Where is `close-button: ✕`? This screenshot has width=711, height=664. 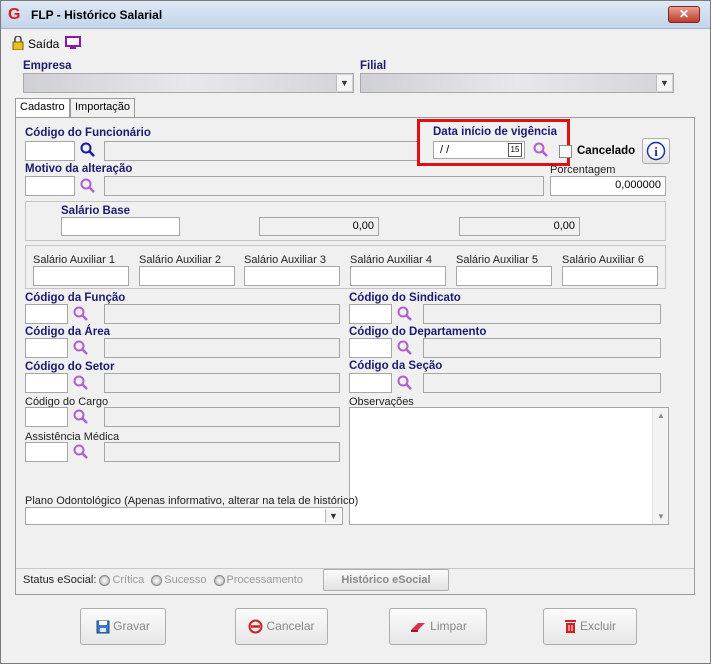 close-button: ✕ is located at coordinates (684, 14).